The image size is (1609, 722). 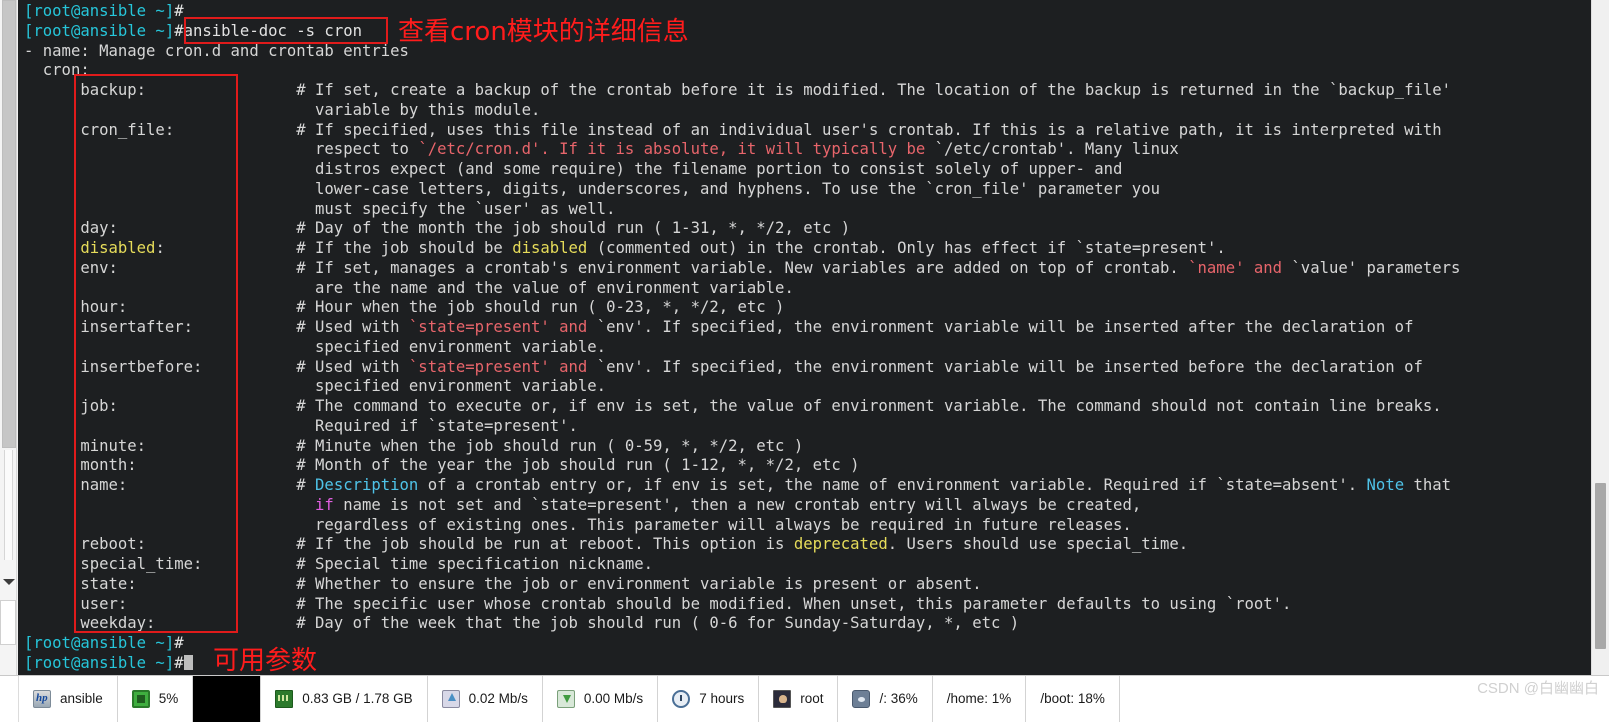 What do you see at coordinates (170, 485) in the screenshot?
I see `terminal-text: name: #` at bounding box center [170, 485].